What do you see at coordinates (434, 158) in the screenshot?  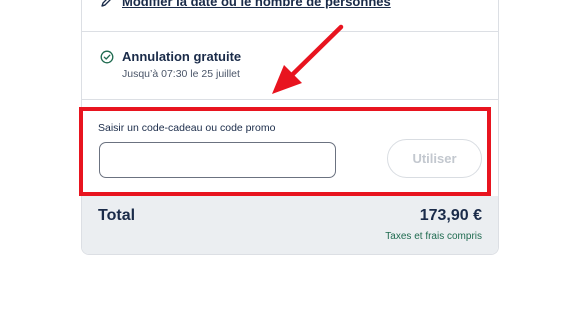 I see `apply-promo-button: Utiliser` at bounding box center [434, 158].